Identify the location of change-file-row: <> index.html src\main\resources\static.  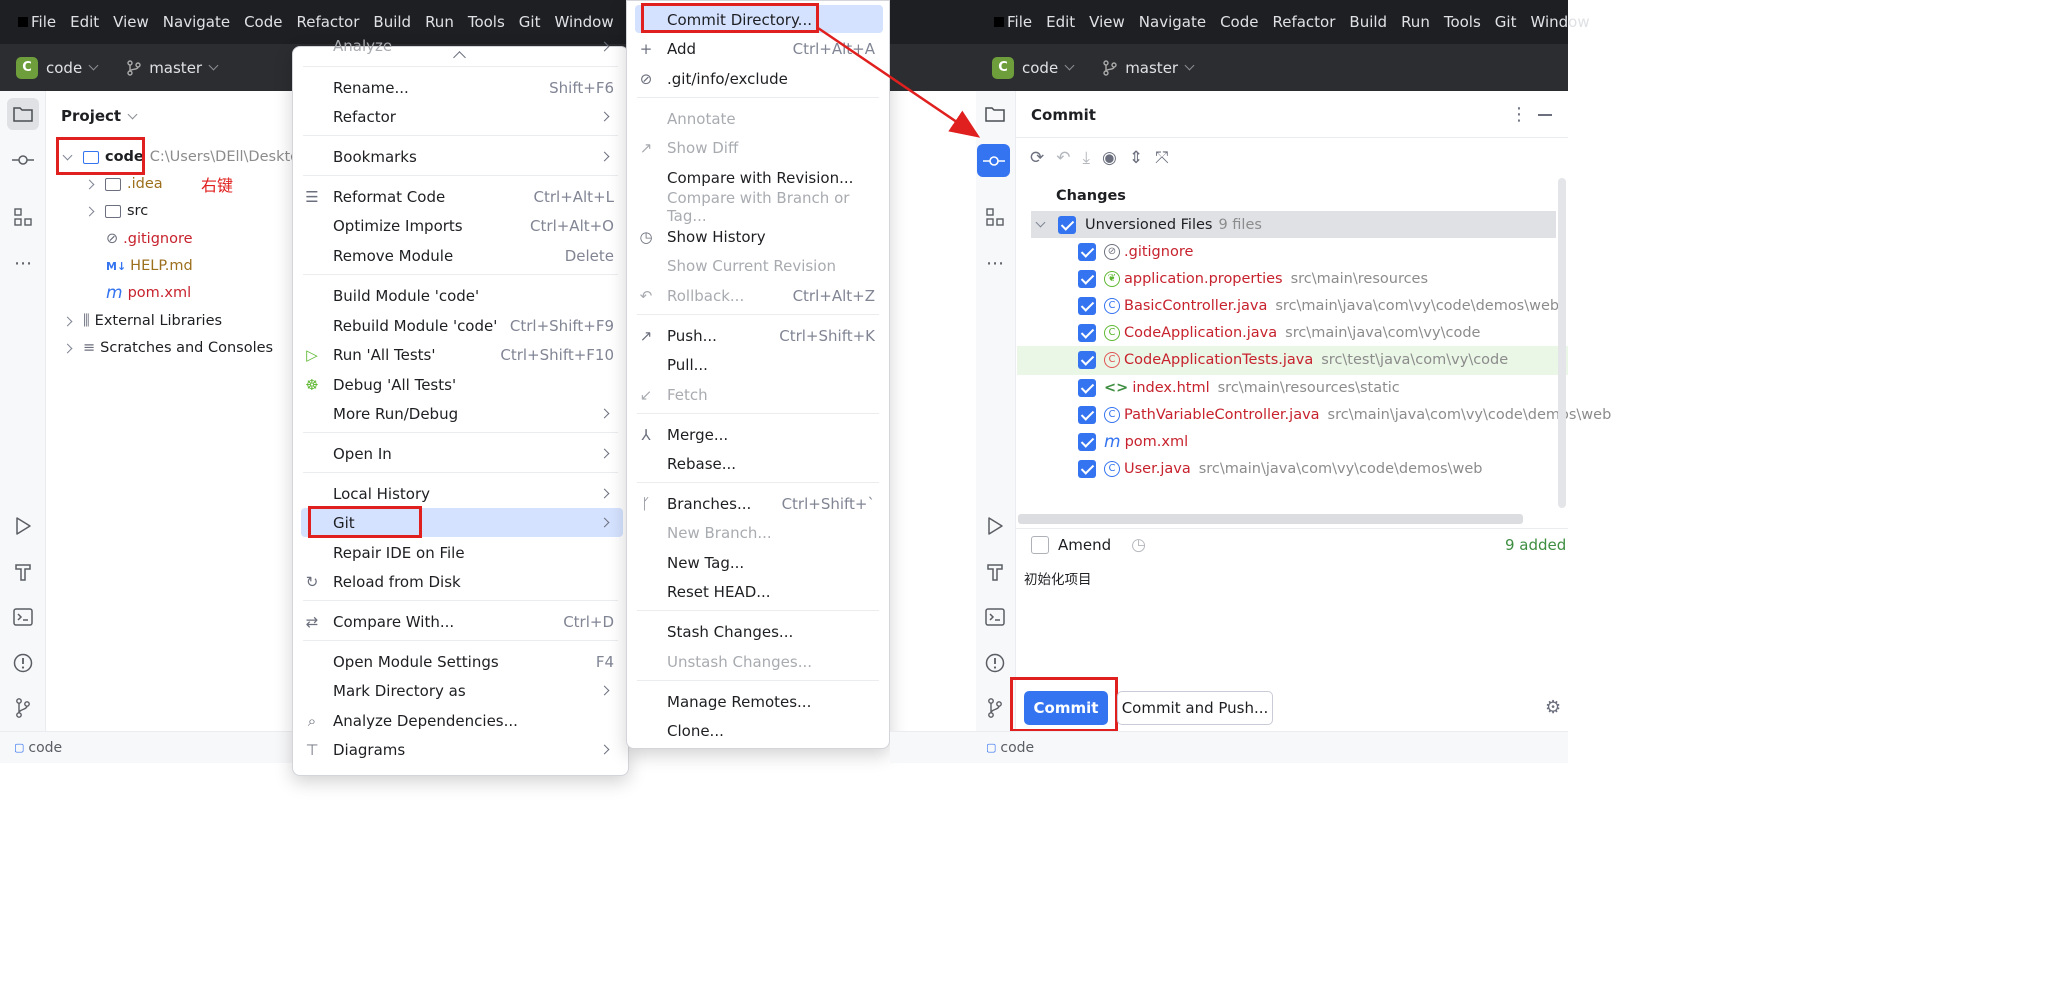
(1239, 388).